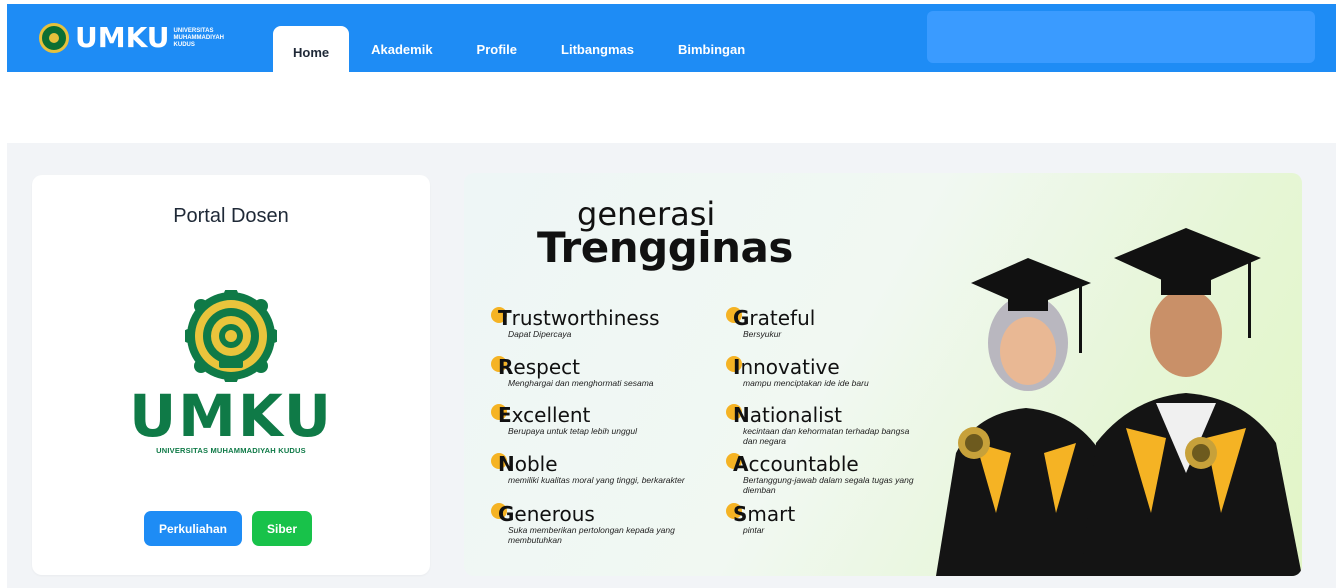 The width and height of the screenshot is (1343, 588). I want to click on value-item: Smart pintar, so click(824, 518).